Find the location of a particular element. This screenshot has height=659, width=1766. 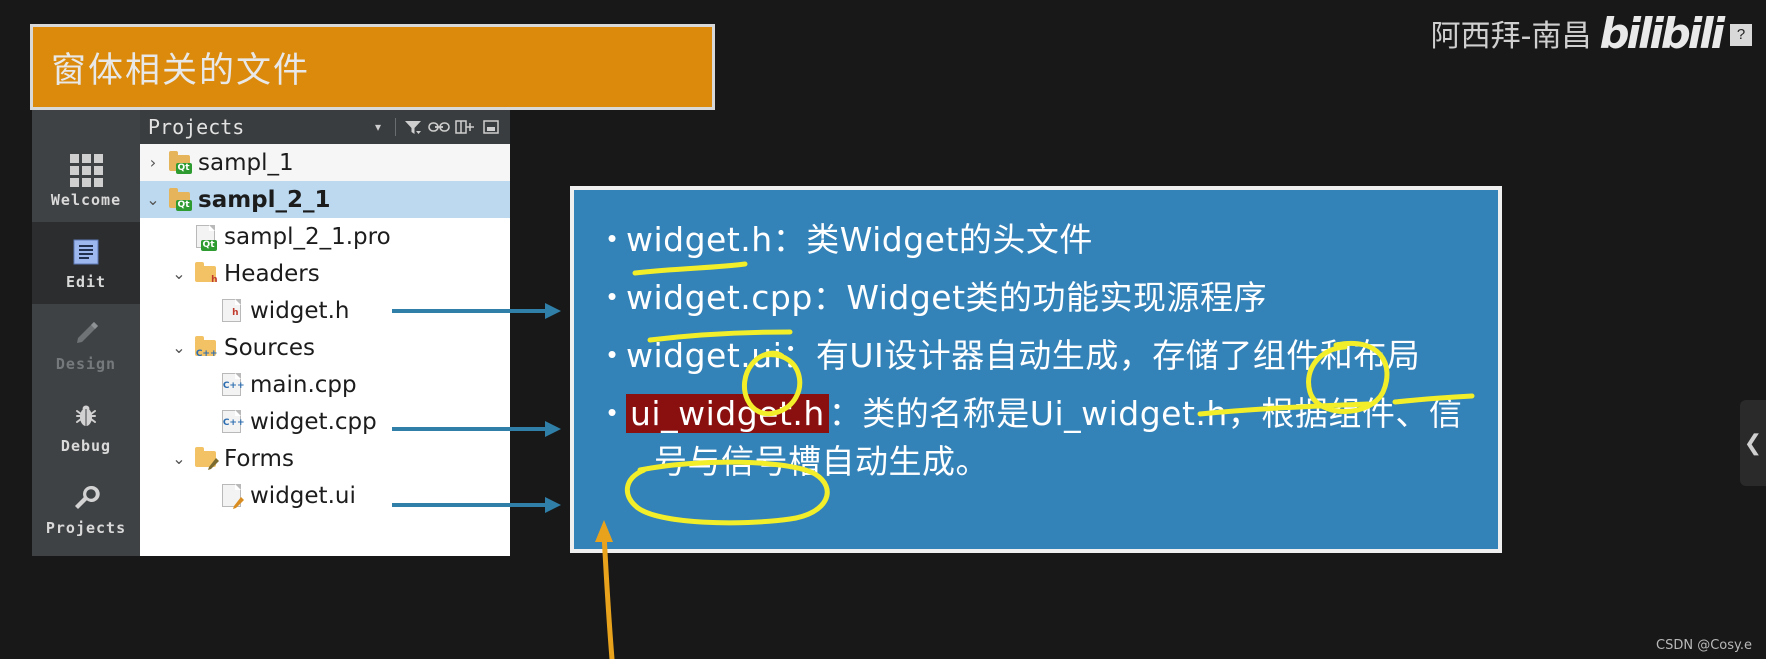

expand-twisty-icon: › is located at coordinates (153, 162).